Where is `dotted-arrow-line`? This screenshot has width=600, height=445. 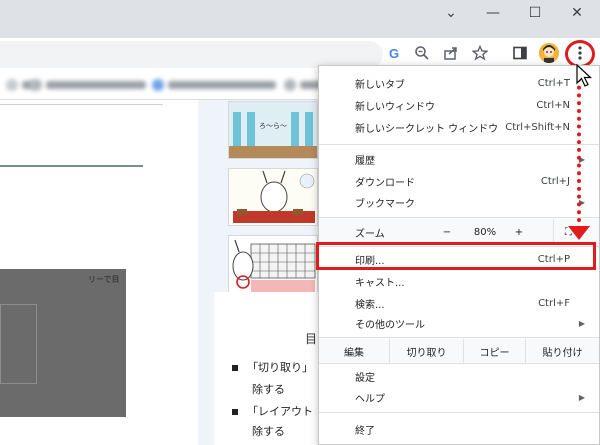
dotted-arrow-line is located at coordinates (579, 150).